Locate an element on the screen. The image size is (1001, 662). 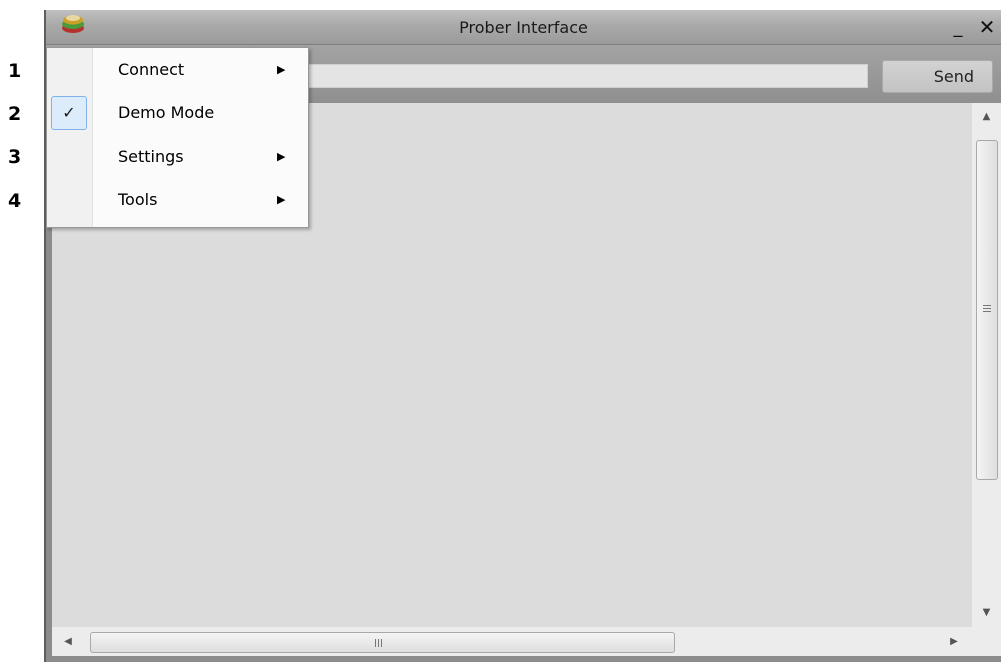
main-menu: Connect ▶ ✓ Demo Mode Settings ▶ Tools ▶ is located at coordinates (177, 137).